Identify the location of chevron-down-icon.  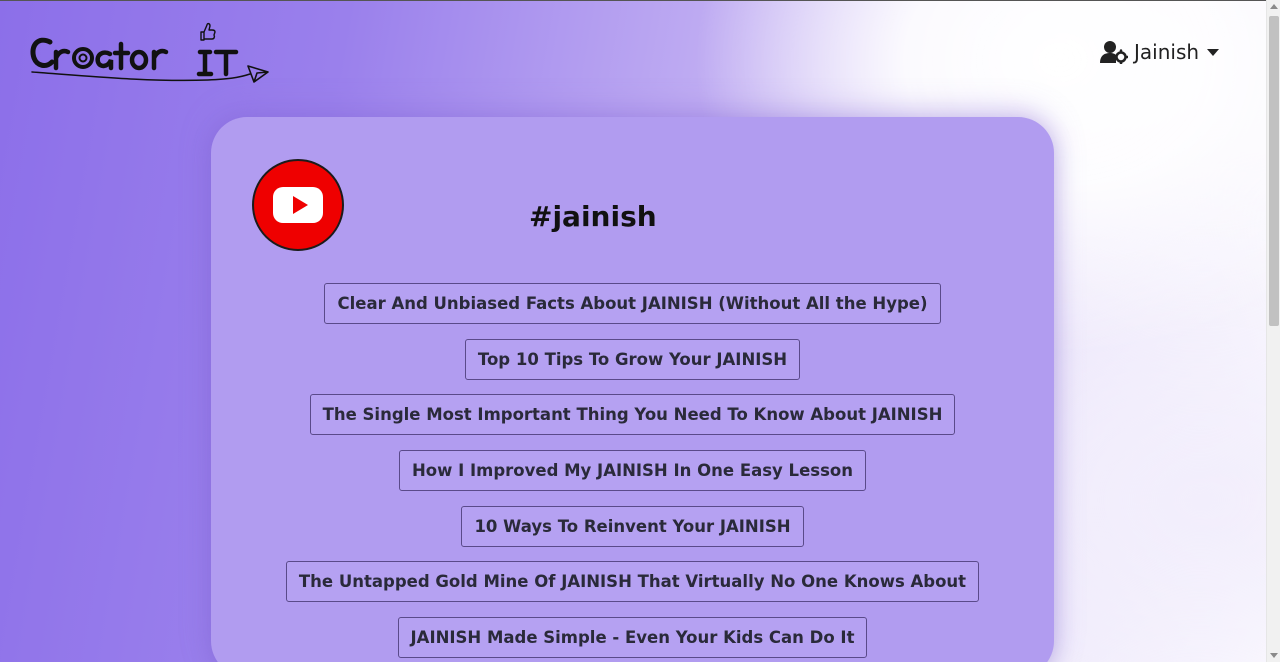
(1213, 52).